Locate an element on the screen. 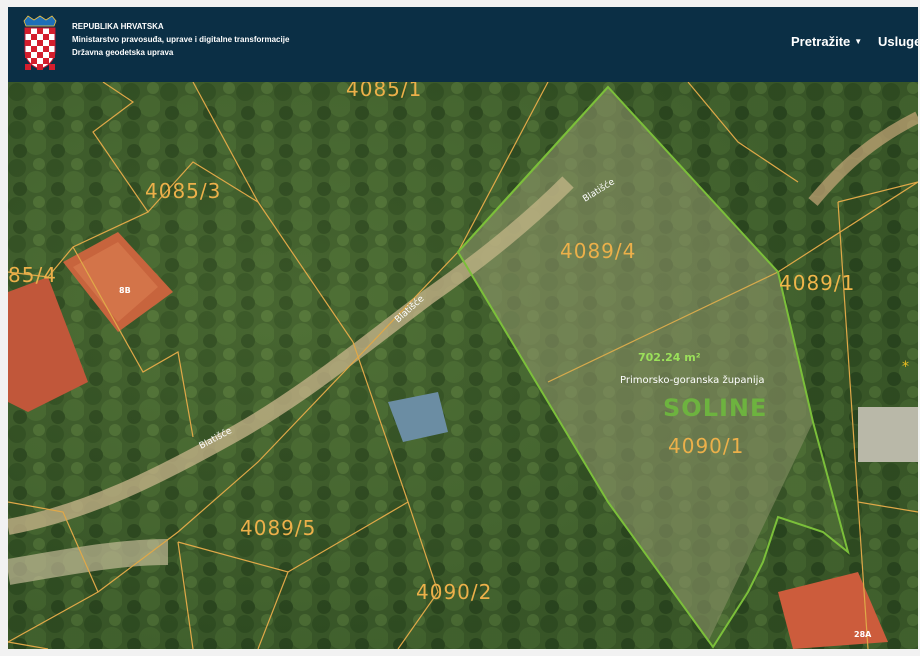  parcel-label: 4090/2 is located at coordinates (454, 592).